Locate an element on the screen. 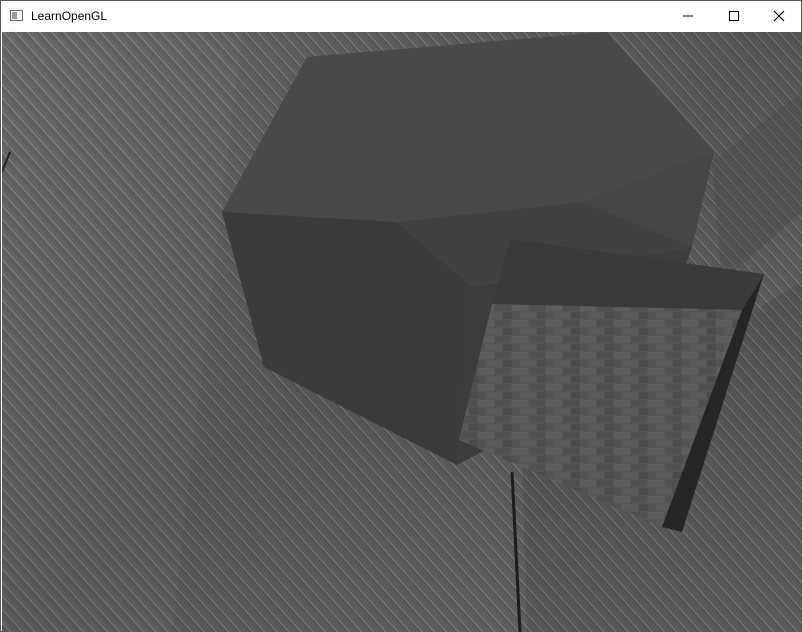 Image resolution: width=802 pixels, height=632 pixels. maximize-icon is located at coordinates (734, 16).